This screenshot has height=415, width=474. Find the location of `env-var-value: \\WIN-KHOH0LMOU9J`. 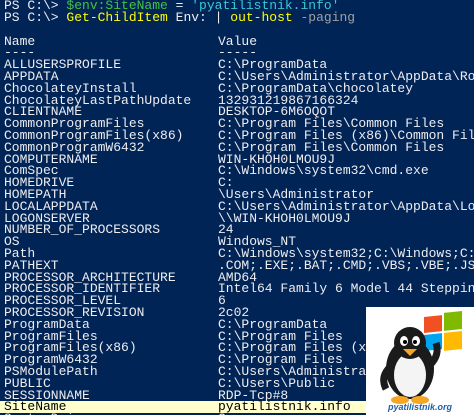

env-var-value: \\WIN-KHOH0LMOU9J is located at coordinates (284, 218).